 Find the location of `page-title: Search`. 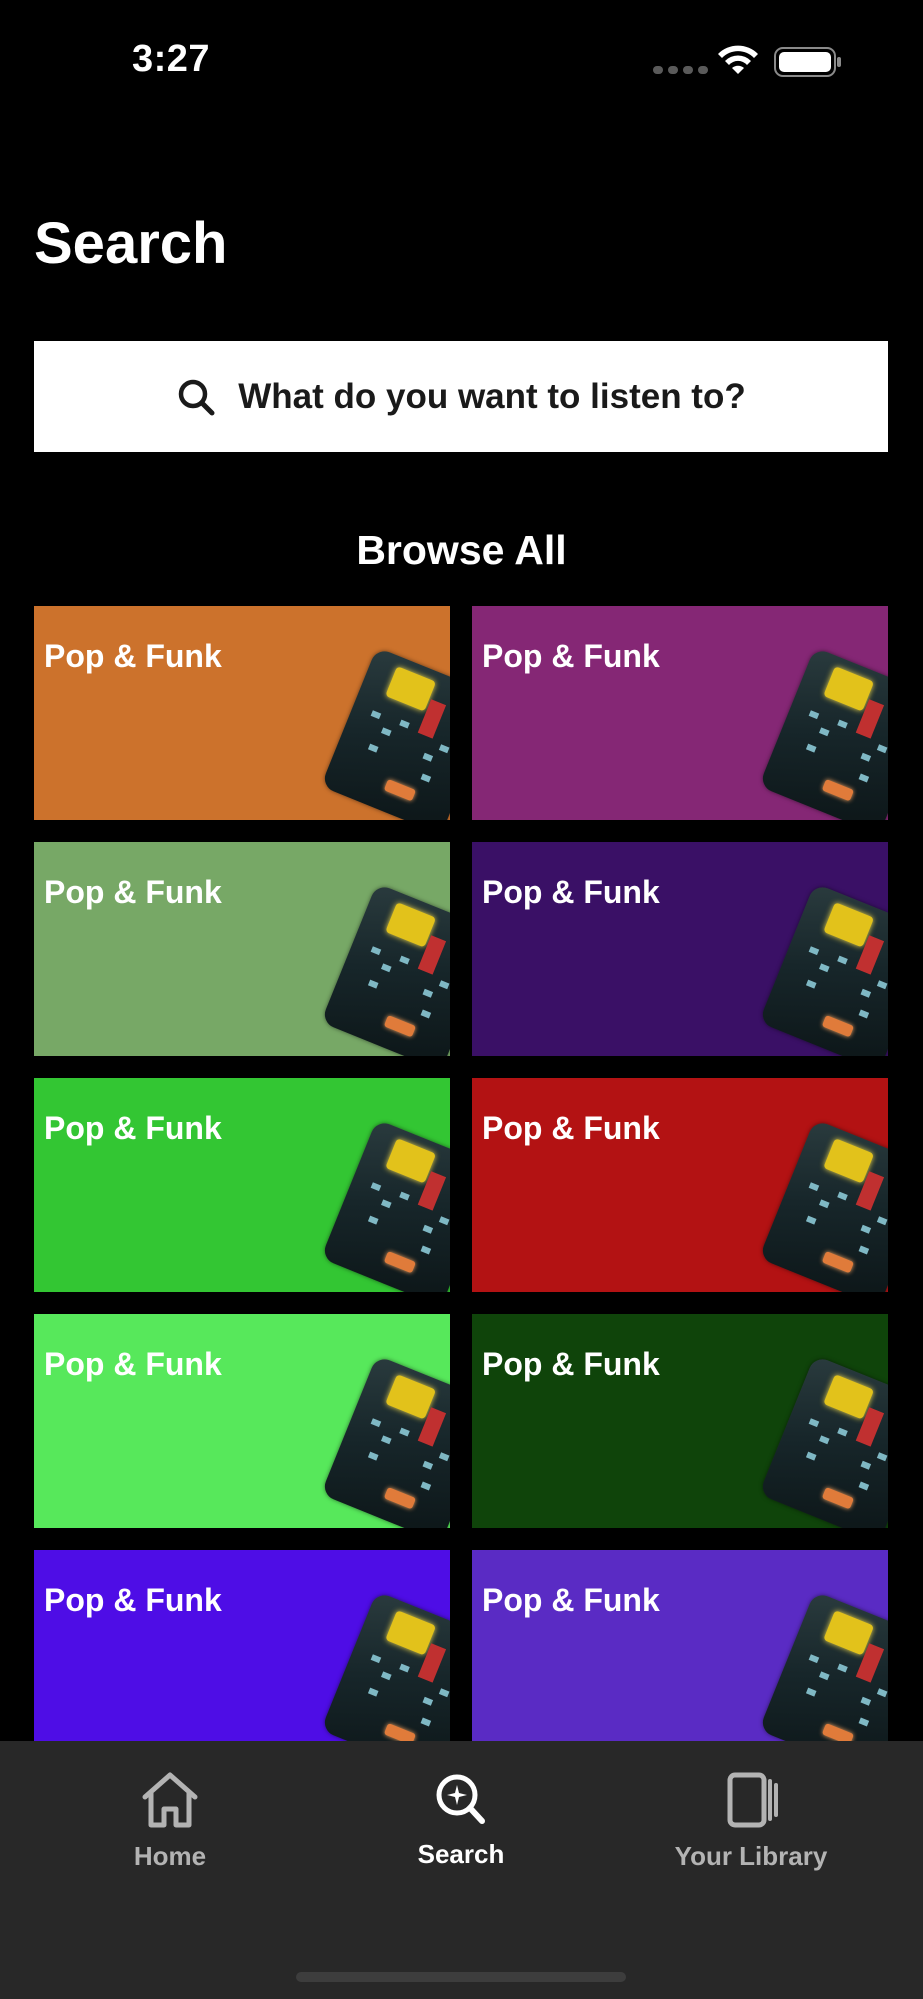

page-title: Search is located at coordinates (131, 243).